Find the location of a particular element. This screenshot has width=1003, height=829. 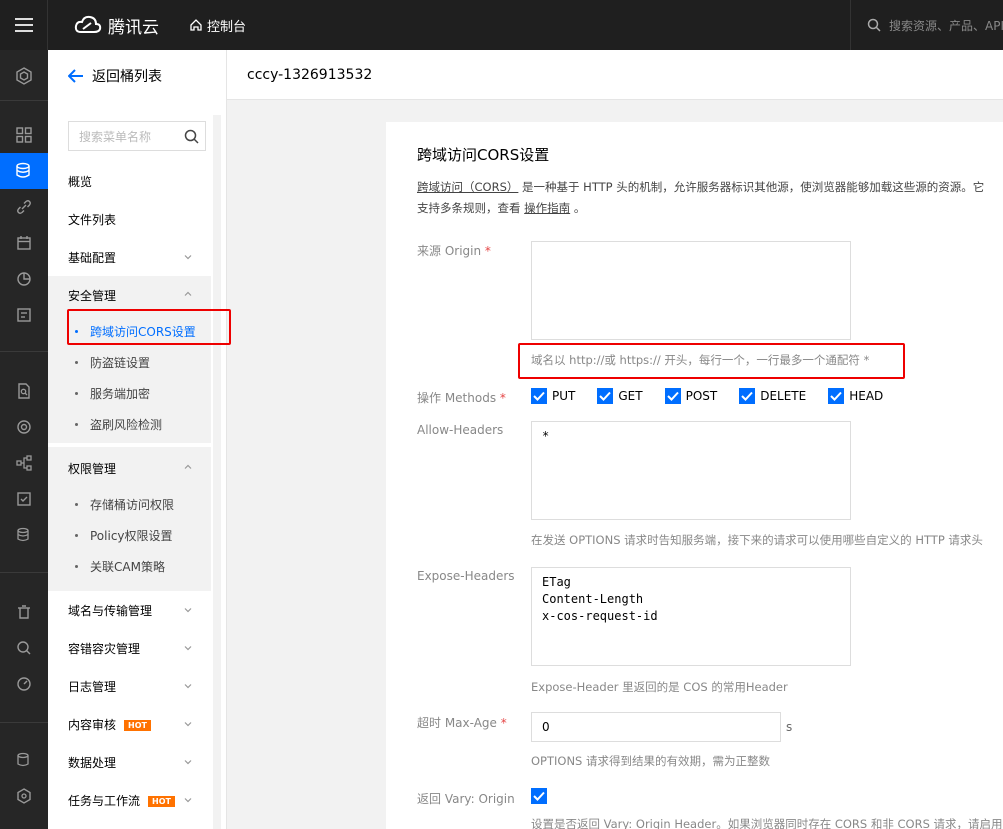

sidebar-item-overview: 概览 is located at coordinates (80, 181).